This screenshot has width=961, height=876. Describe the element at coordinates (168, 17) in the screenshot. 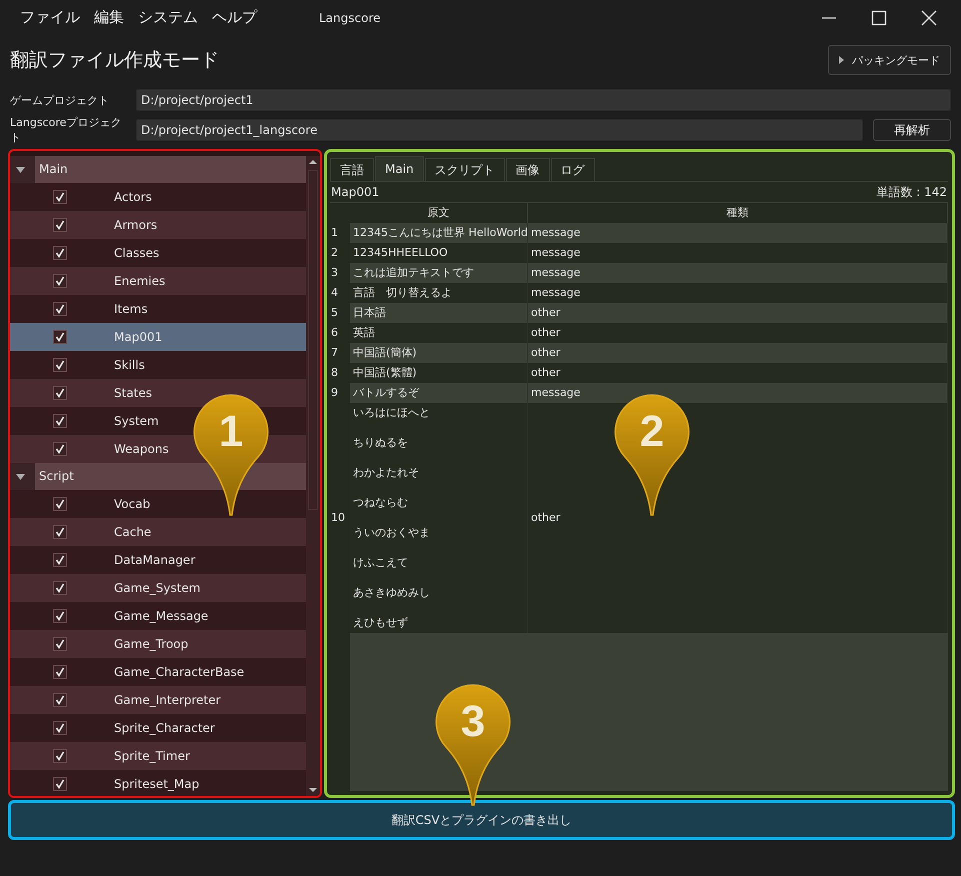

I see `menu-item: システム` at that location.